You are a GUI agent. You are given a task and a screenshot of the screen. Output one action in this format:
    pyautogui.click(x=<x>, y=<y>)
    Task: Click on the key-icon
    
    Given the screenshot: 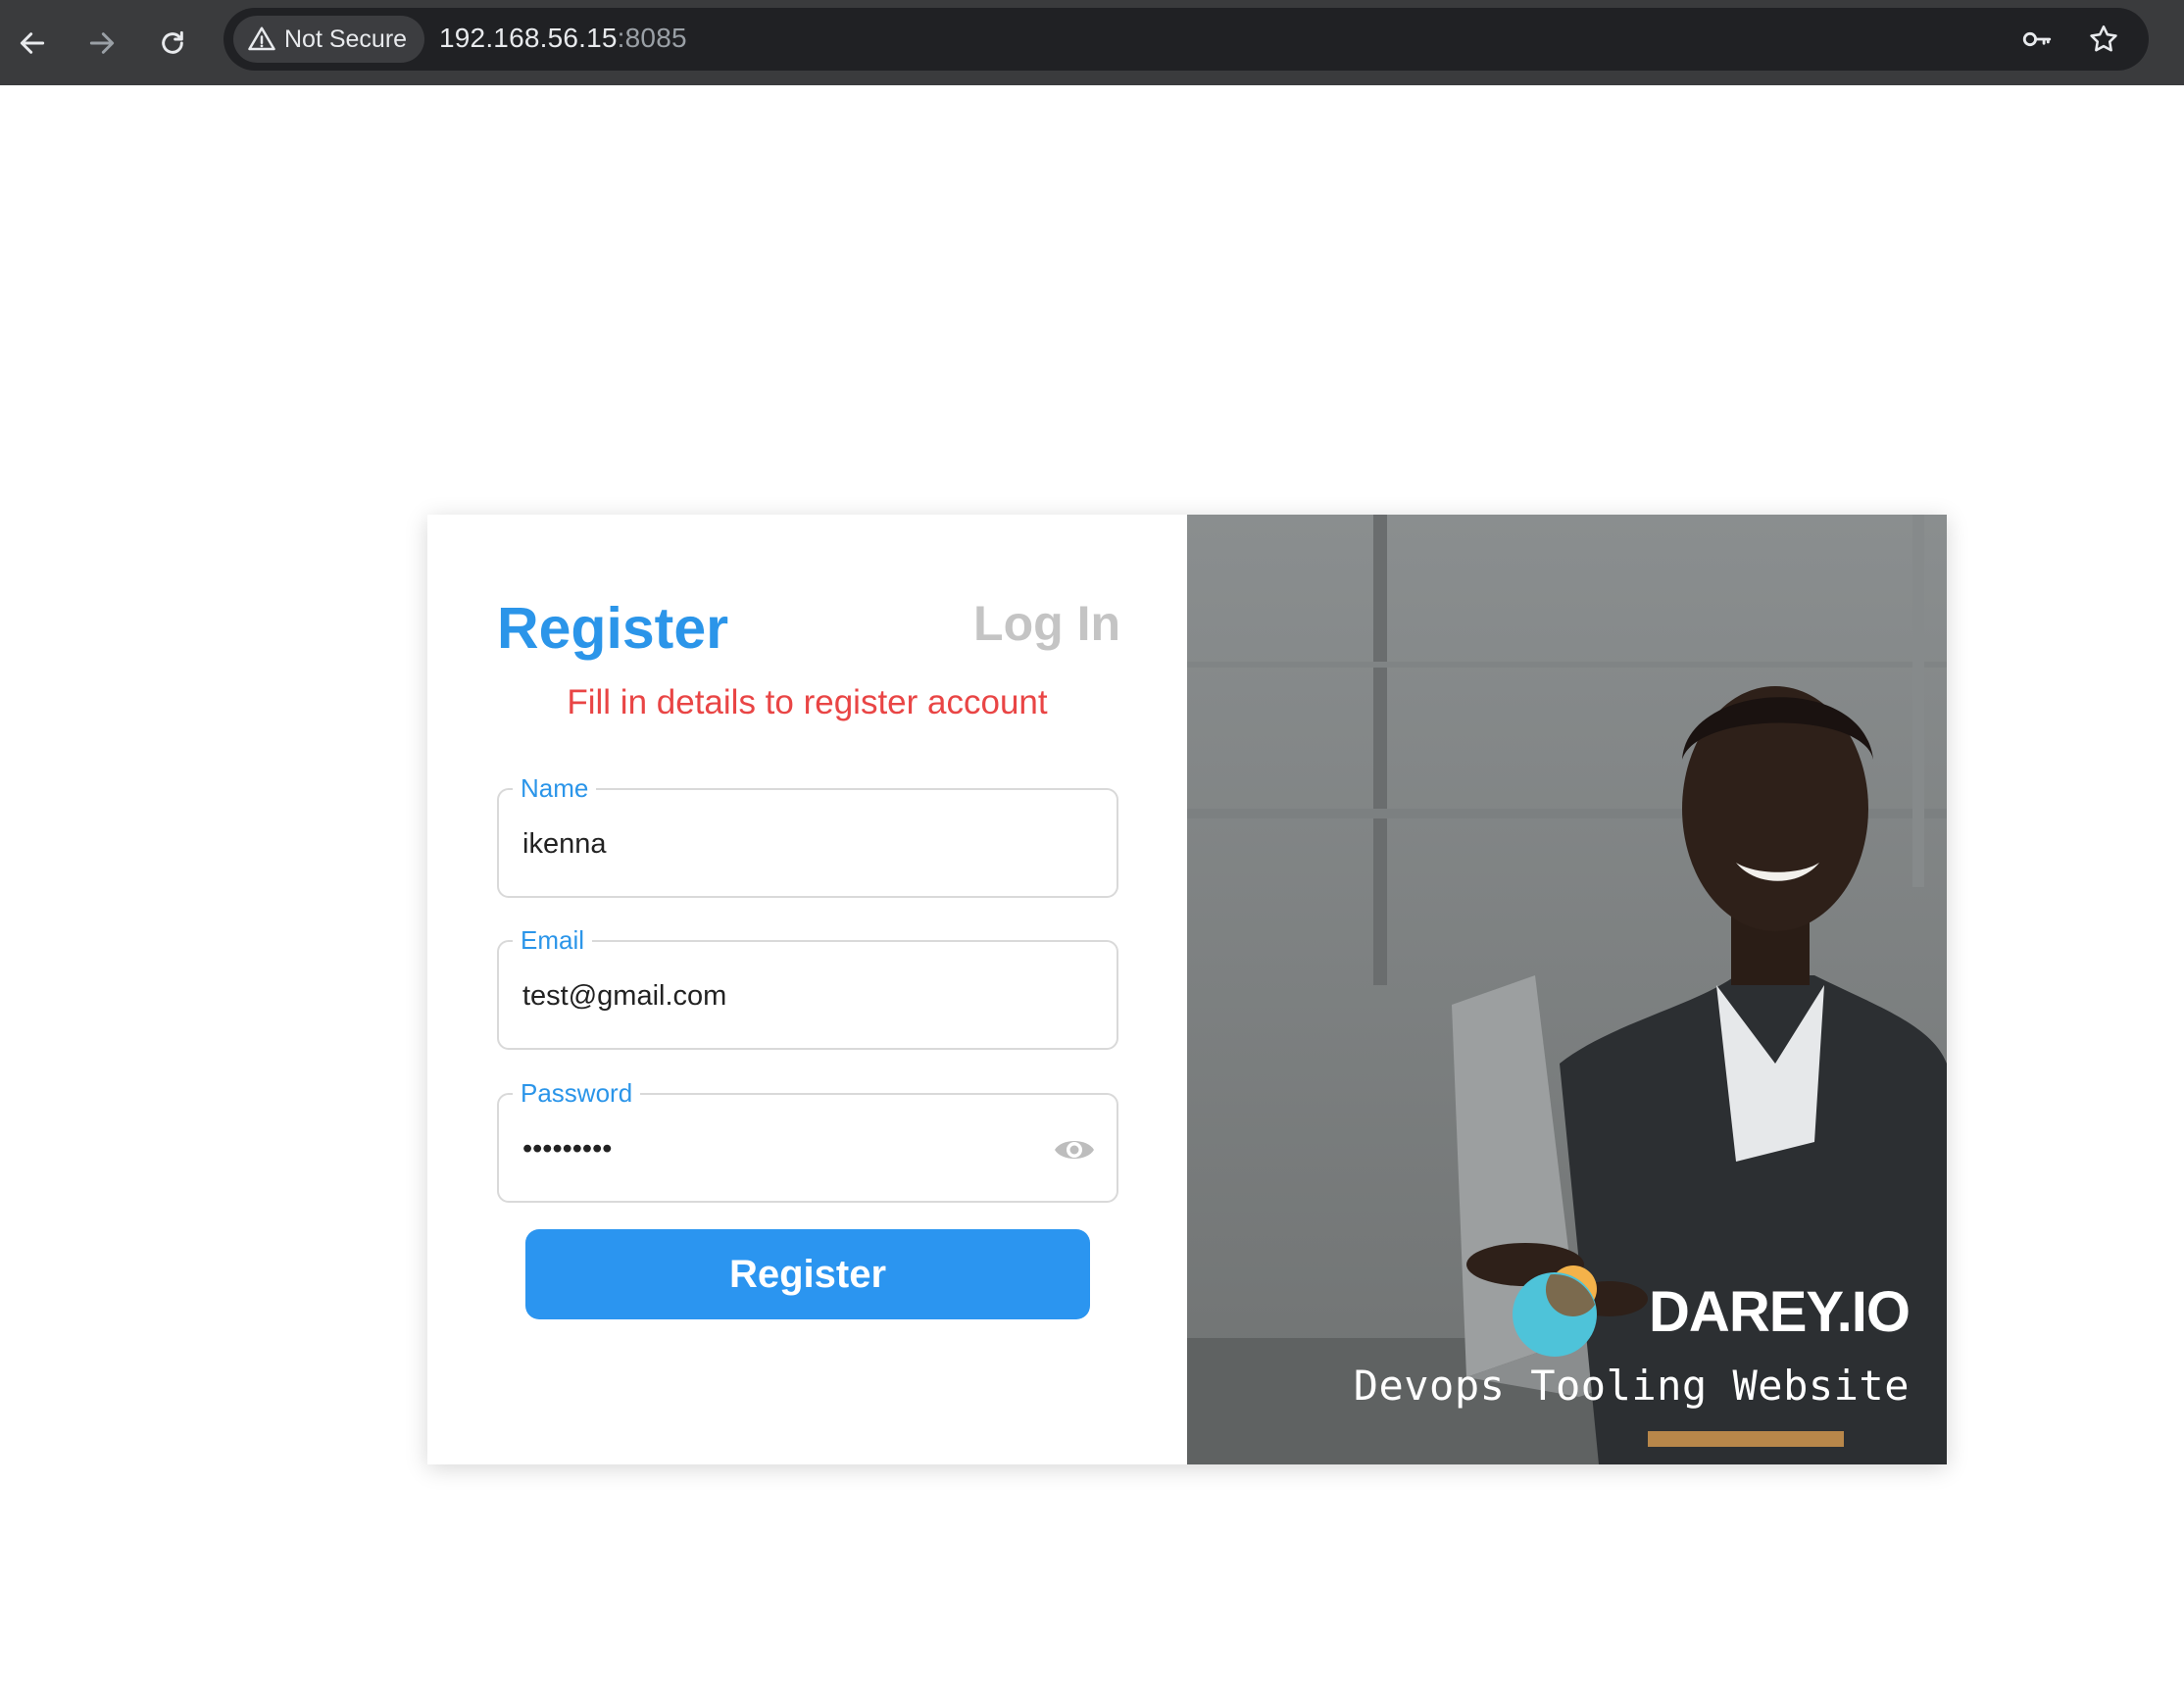 What is the action you would take?
    pyautogui.click(x=2037, y=39)
    